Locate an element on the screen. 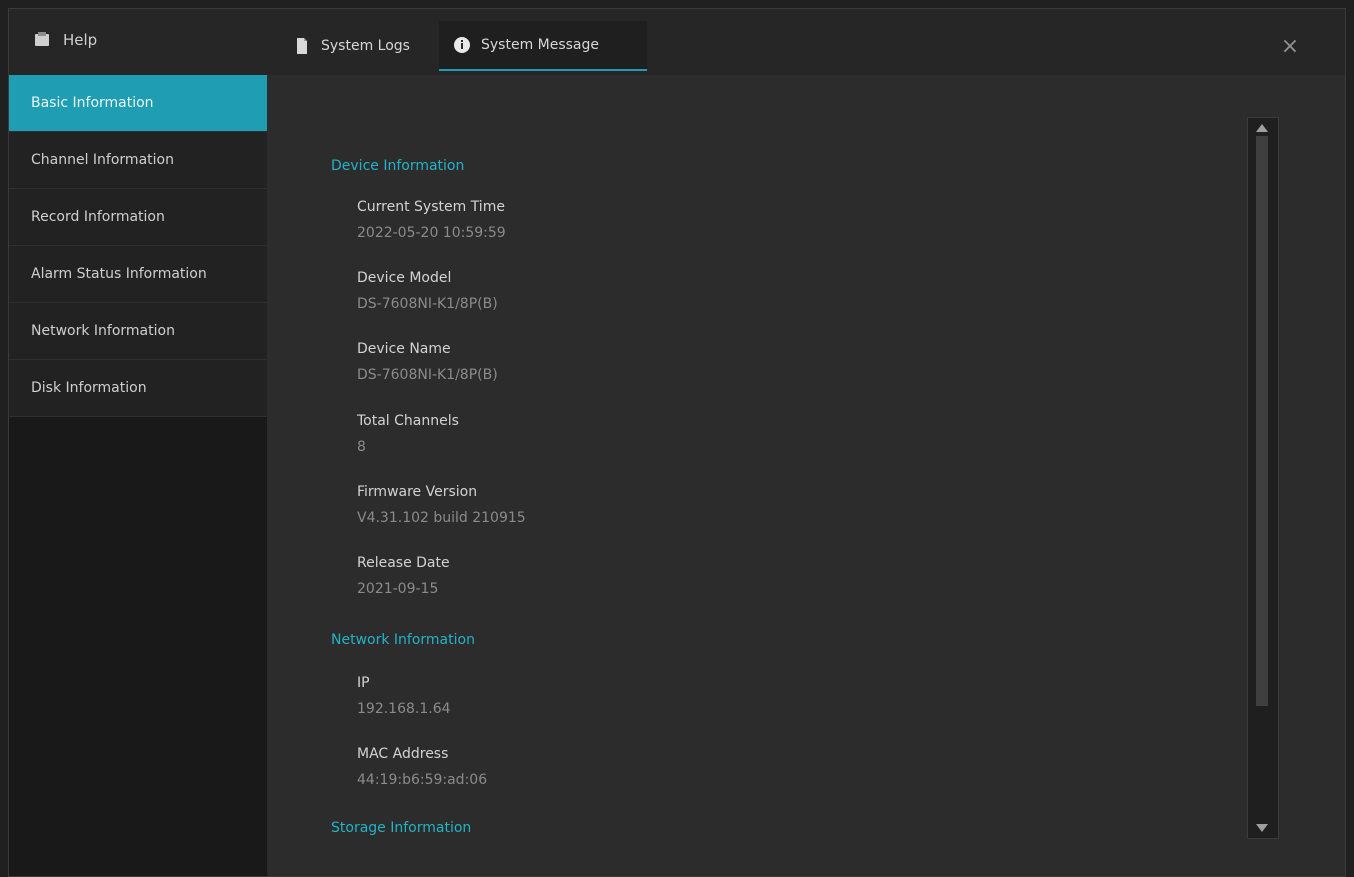 The width and height of the screenshot is (1354, 877). field-label-total-channels: Total Channels is located at coordinates (408, 421).